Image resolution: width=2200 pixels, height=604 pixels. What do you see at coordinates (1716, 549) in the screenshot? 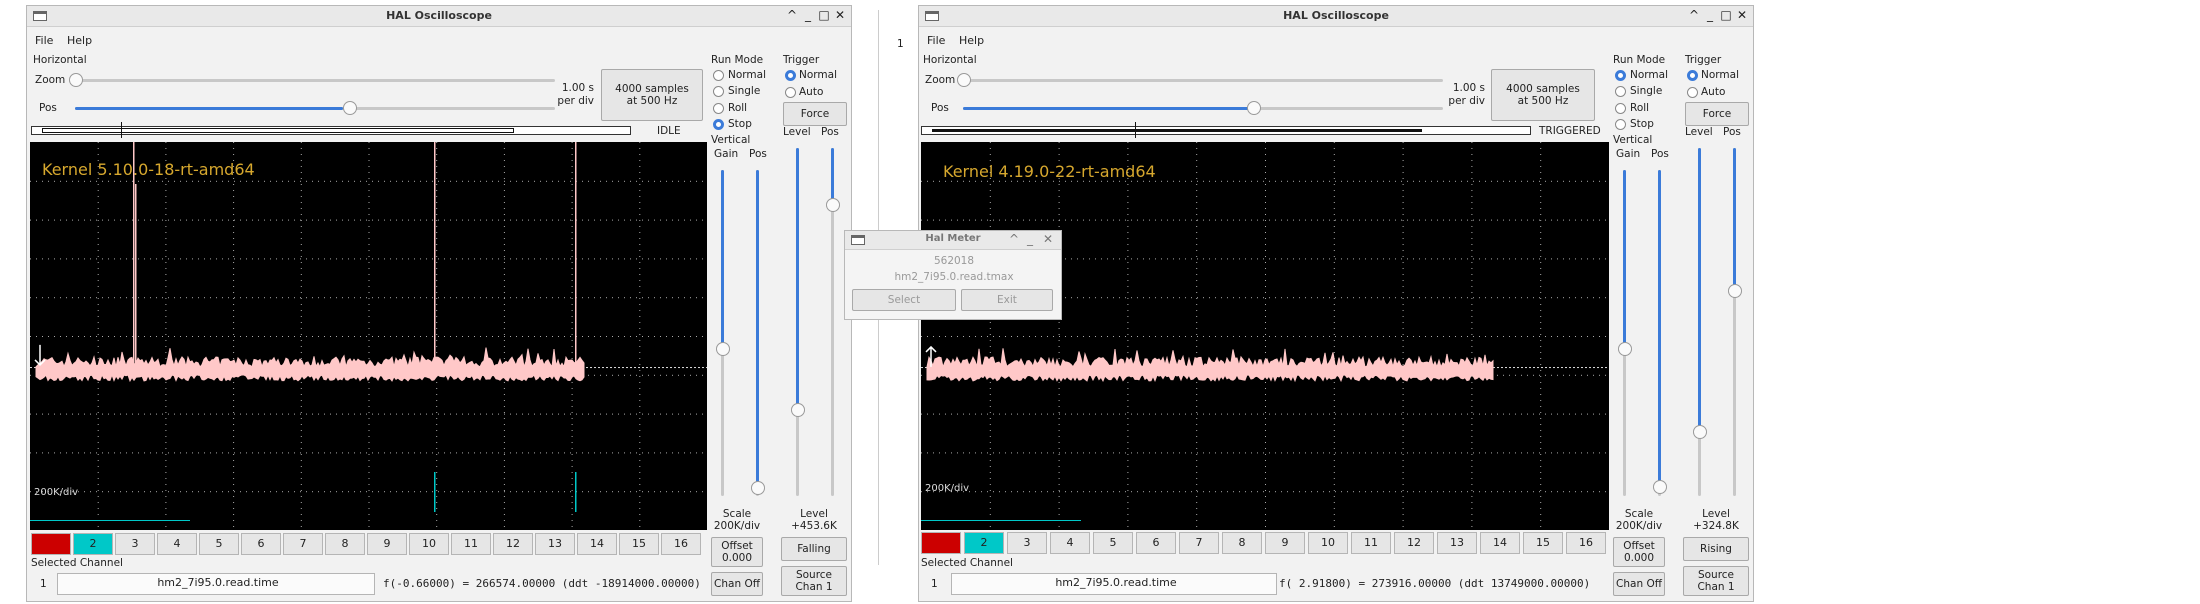
I see `trigger-edge-button: Rising` at bounding box center [1716, 549].